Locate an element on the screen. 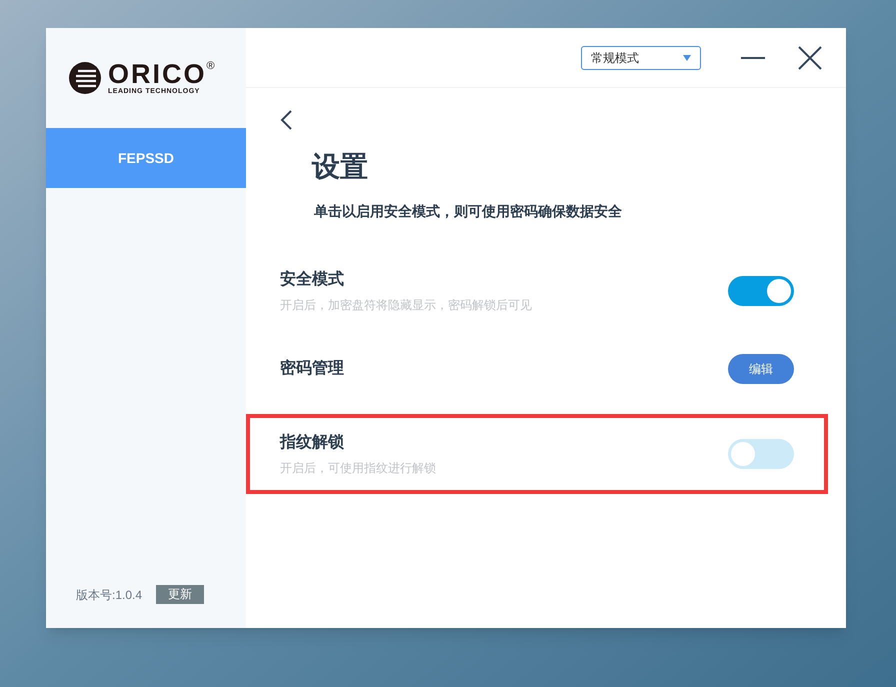  mode-value: 常规模式 is located at coordinates (615, 58).